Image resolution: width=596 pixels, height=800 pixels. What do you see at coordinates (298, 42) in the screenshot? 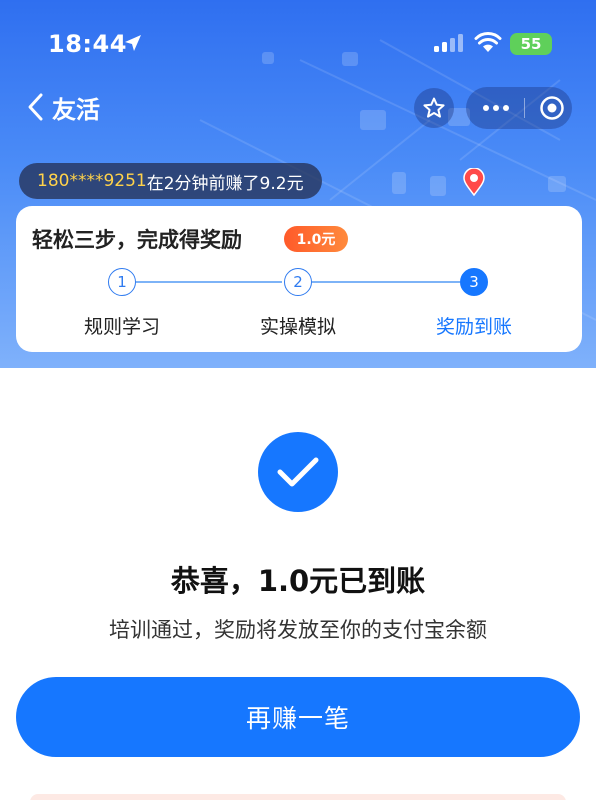
I see `status-bar: 18:44 55` at bounding box center [298, 42].